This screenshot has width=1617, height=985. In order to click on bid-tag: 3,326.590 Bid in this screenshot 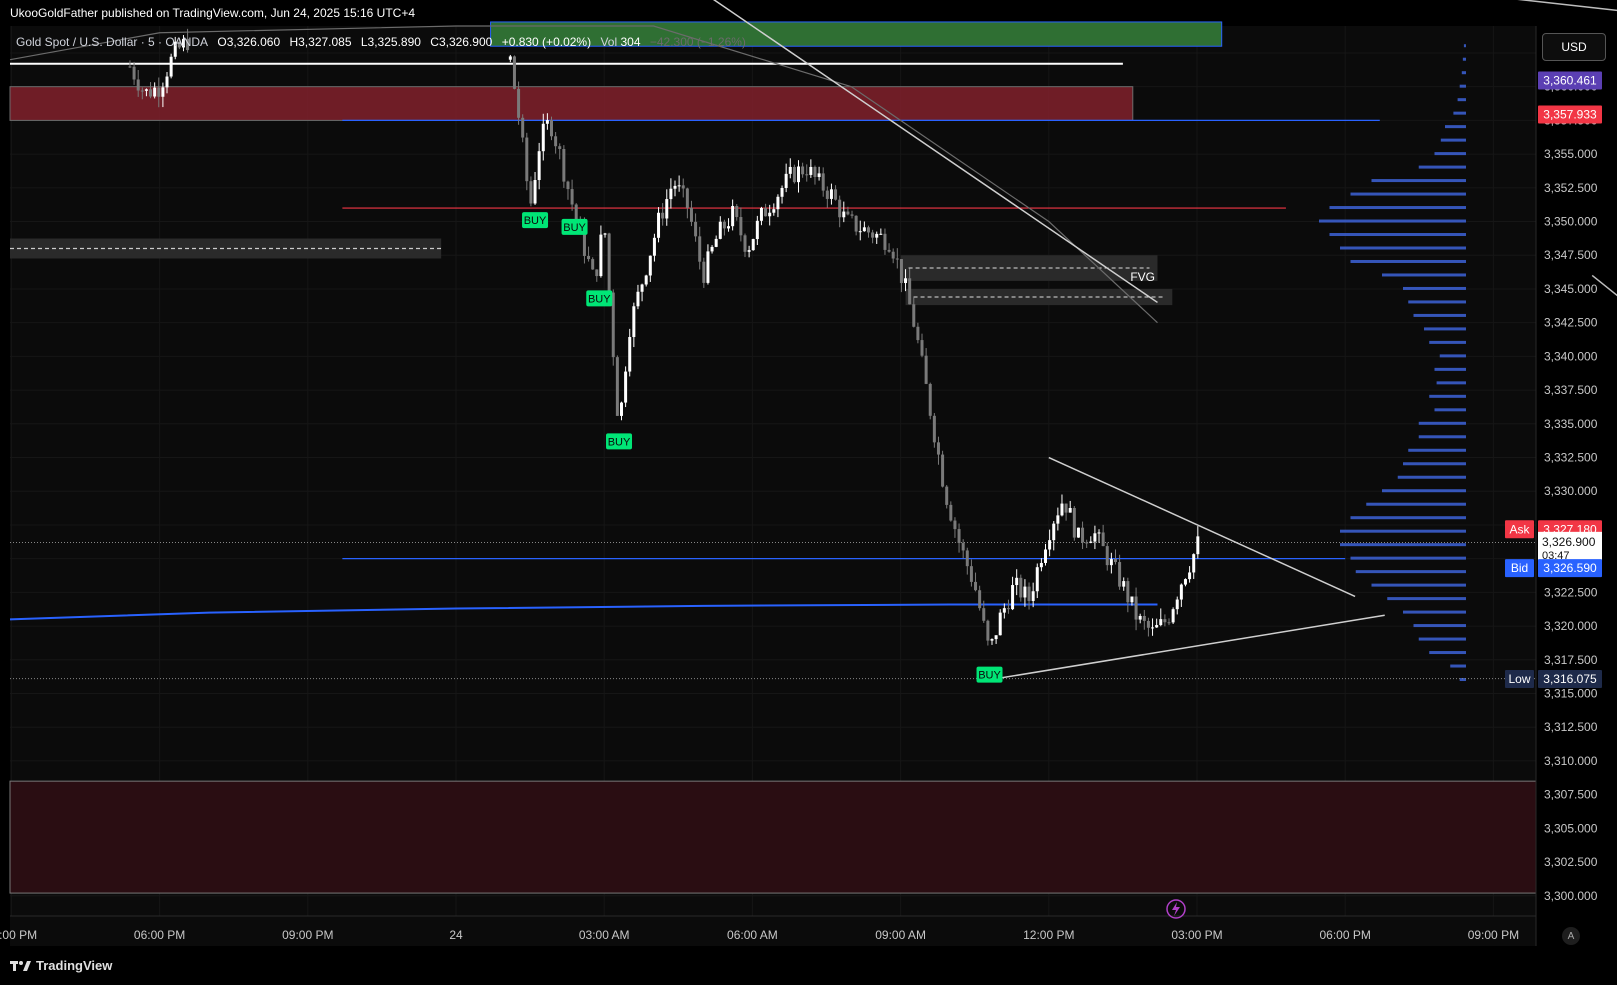, I will do `click(1553, 568)`.